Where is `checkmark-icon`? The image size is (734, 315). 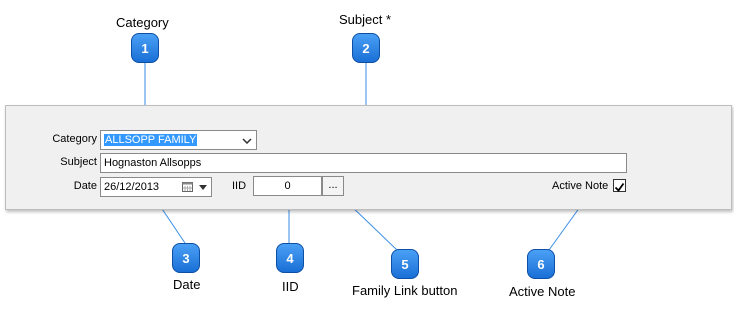 checkmark-icon is located at coordinates (619, 187).